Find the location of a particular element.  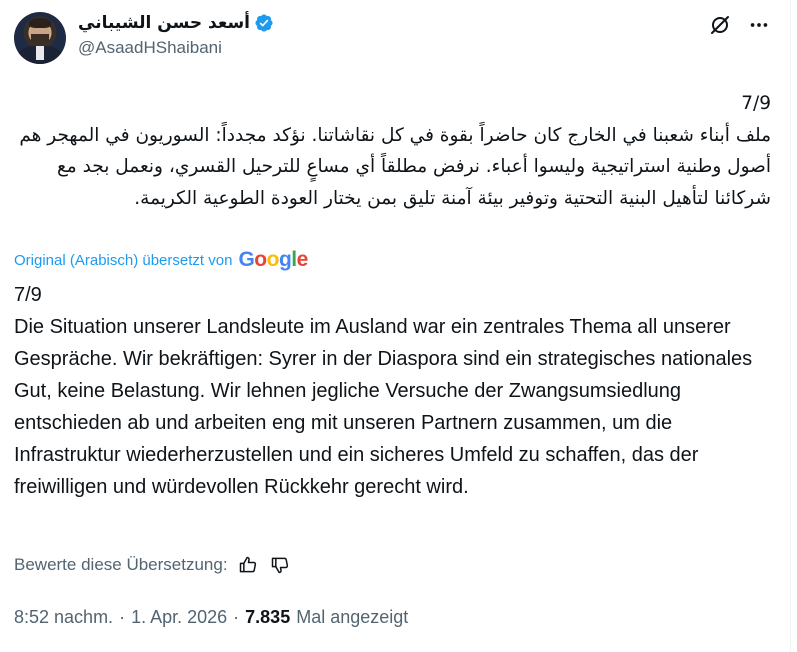

avatar is located at coordinates (40, 38).